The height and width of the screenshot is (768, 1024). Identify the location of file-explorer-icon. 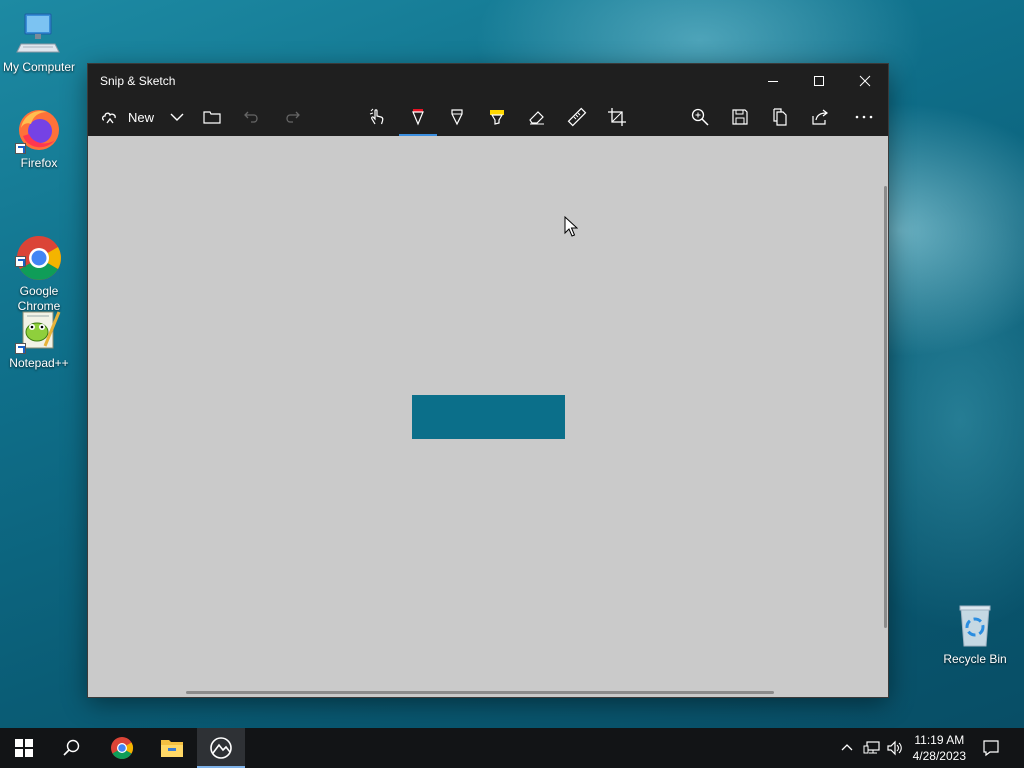
(172, 748).